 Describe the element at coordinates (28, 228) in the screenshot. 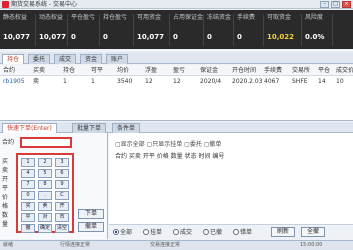

I see `keypad-key: 撤` at that location.